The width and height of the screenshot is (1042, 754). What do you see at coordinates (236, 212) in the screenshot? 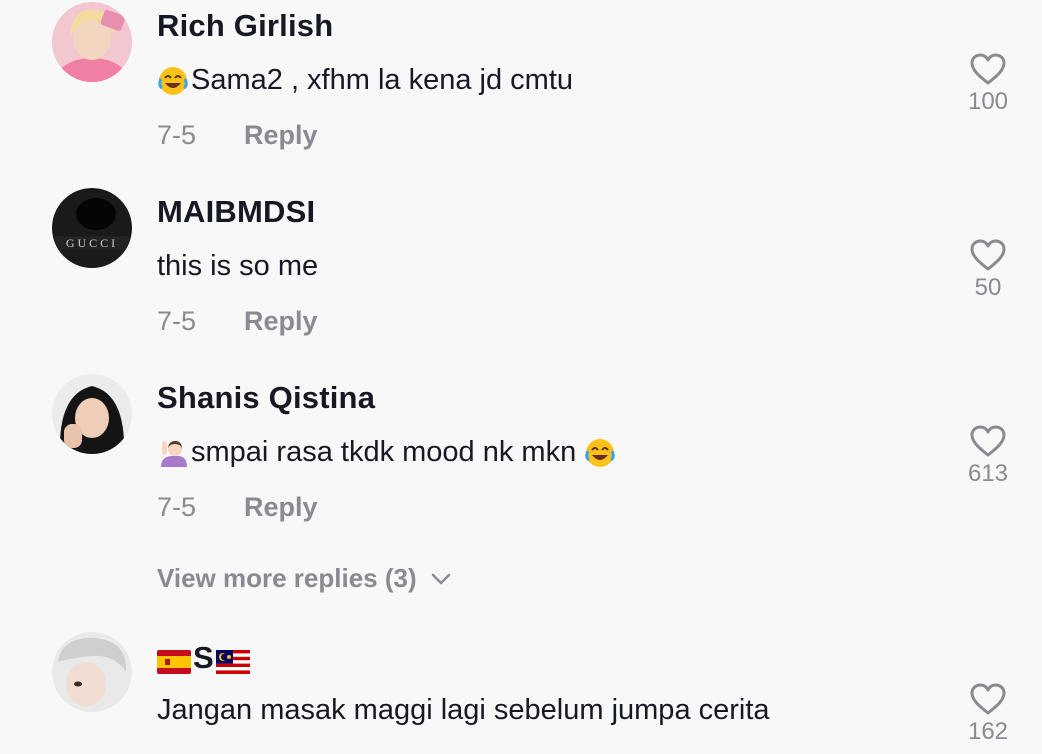
I see `comment-username: MAIBMDSI` at bounding box center [236, 212].